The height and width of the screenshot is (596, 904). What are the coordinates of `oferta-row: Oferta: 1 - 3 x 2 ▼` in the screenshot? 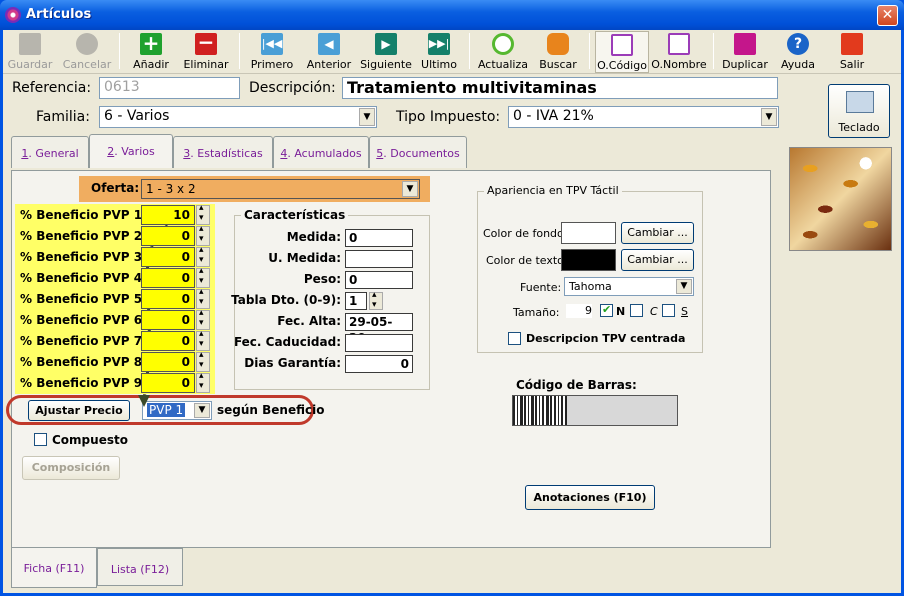 It's located at (254, 189).